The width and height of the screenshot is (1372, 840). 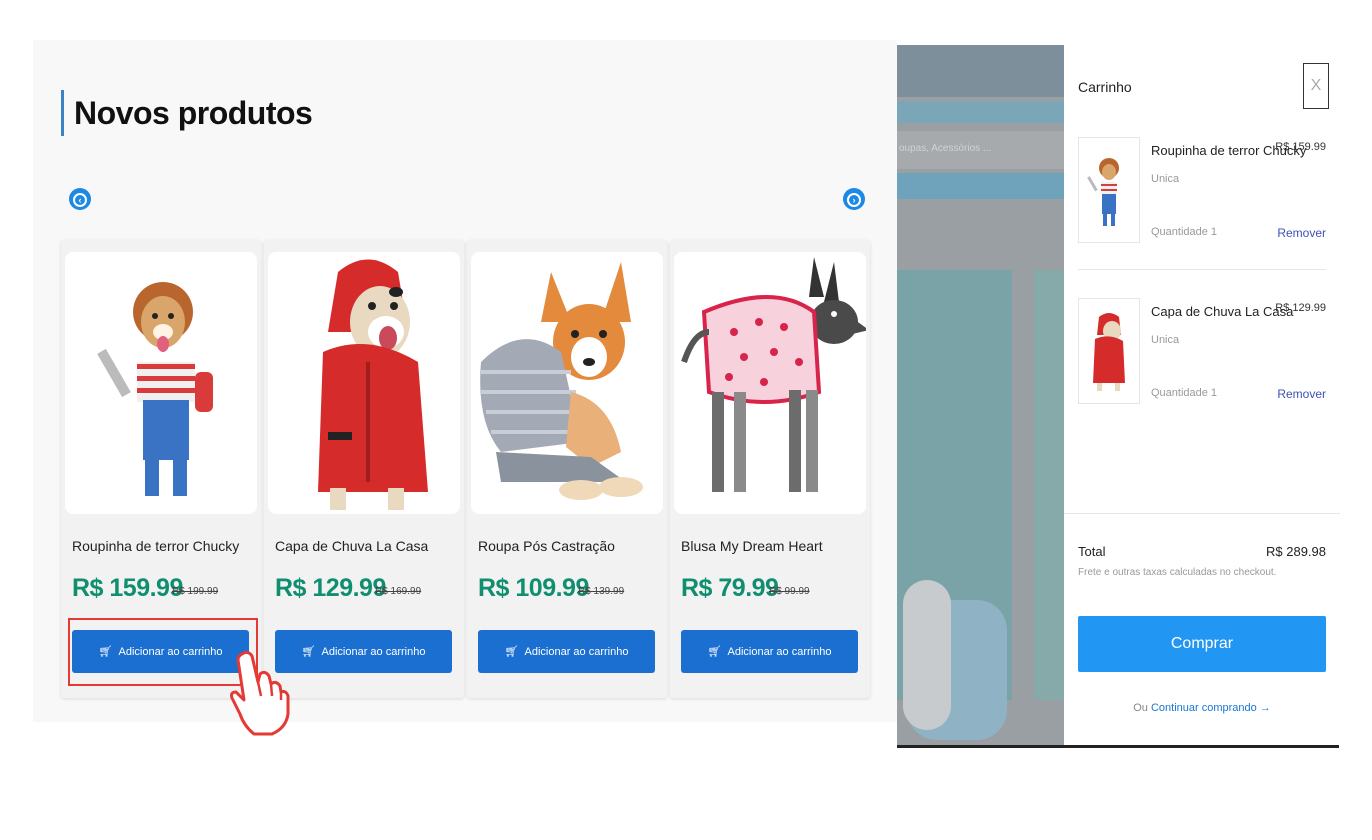 I want to click on product-name: Blusa My Dream Heart, so click(x=752, y=546).